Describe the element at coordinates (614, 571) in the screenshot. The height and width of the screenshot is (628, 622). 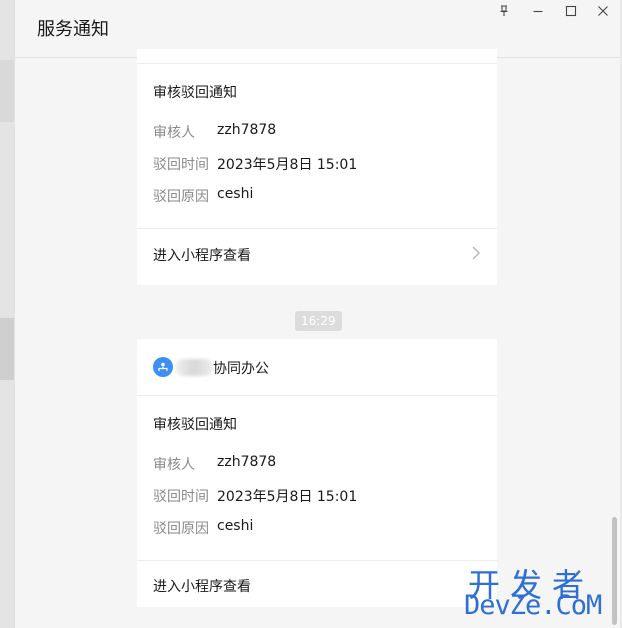
I see `scrollbar-thumb` at that location.